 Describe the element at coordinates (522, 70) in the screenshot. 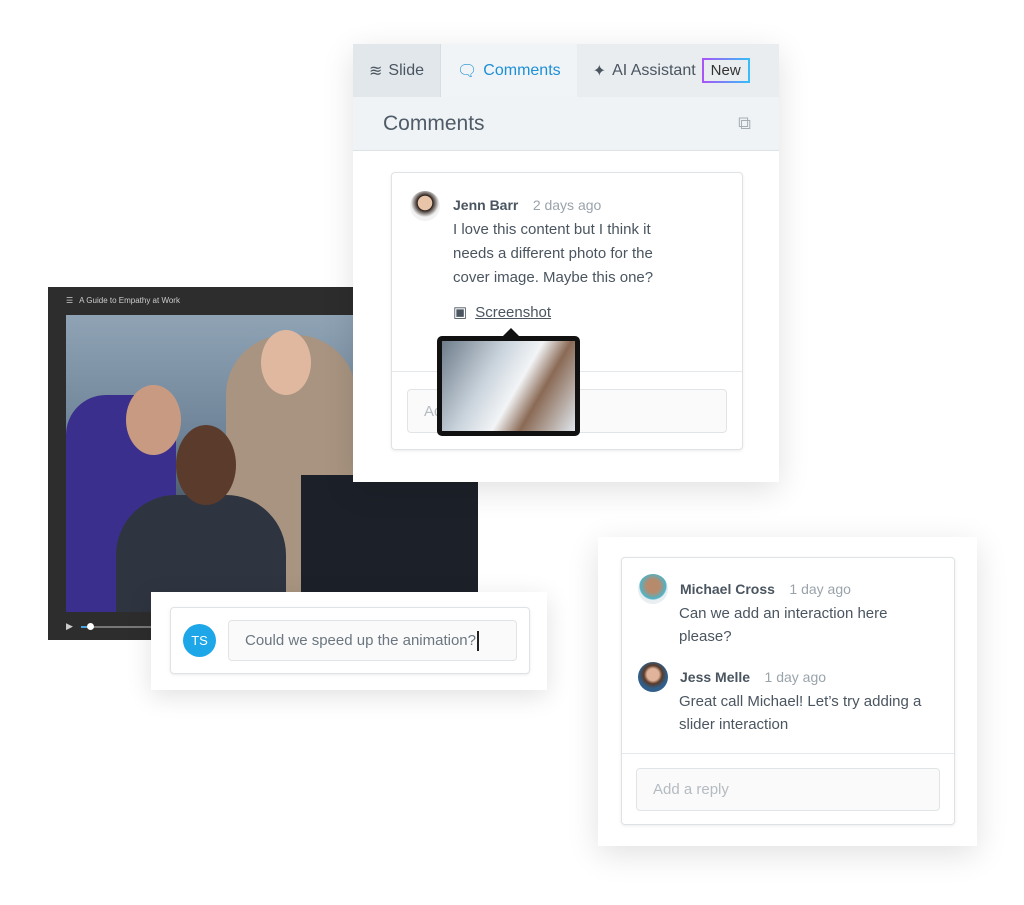

I see `tab-label: Comments` at that location.